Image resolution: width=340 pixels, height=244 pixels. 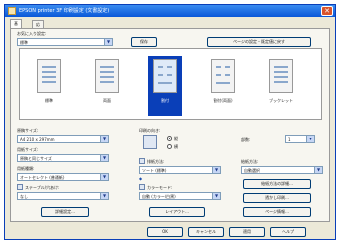 What do you see at coordinates (49, 100) in the screenshot?
I see `layout-standard-label: 標準` at bounding box center [49, 100].